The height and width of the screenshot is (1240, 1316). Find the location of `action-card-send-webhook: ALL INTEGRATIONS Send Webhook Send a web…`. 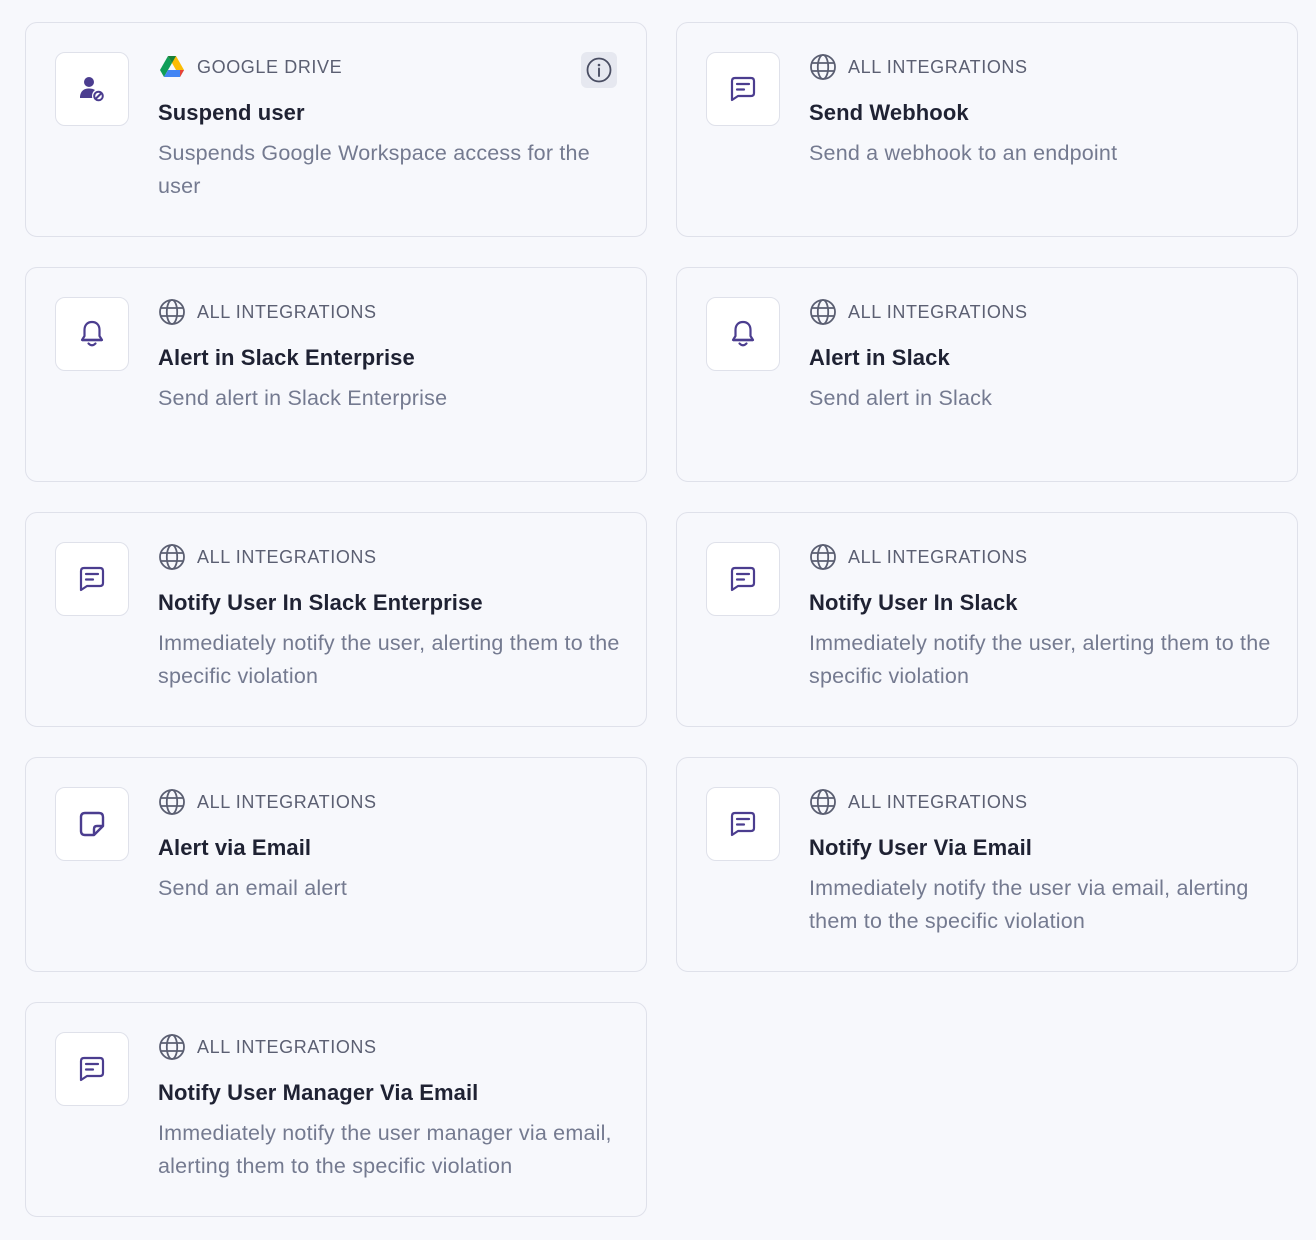

action-card-send-webhook: ALL INTEGRATIONS Send Webhook Send a web… is located at coordinates (987, 129).